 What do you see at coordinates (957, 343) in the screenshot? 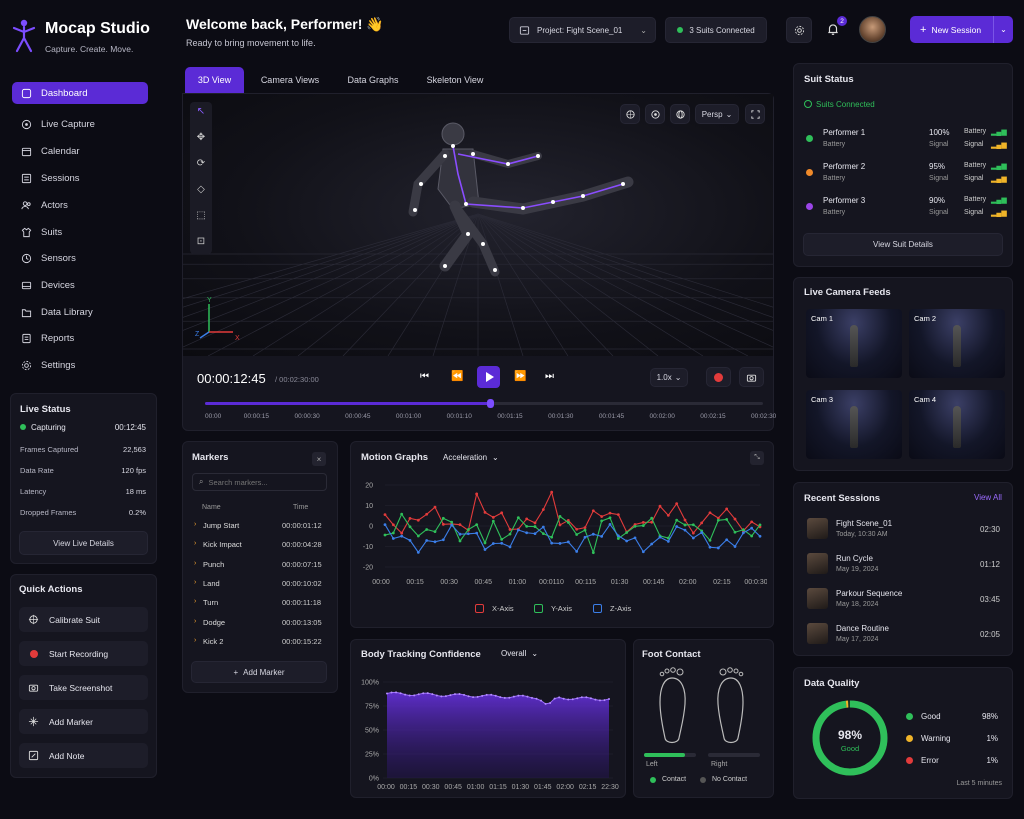
I see `camera-feed-2: Cam 2` at bounding box center [957, 343].